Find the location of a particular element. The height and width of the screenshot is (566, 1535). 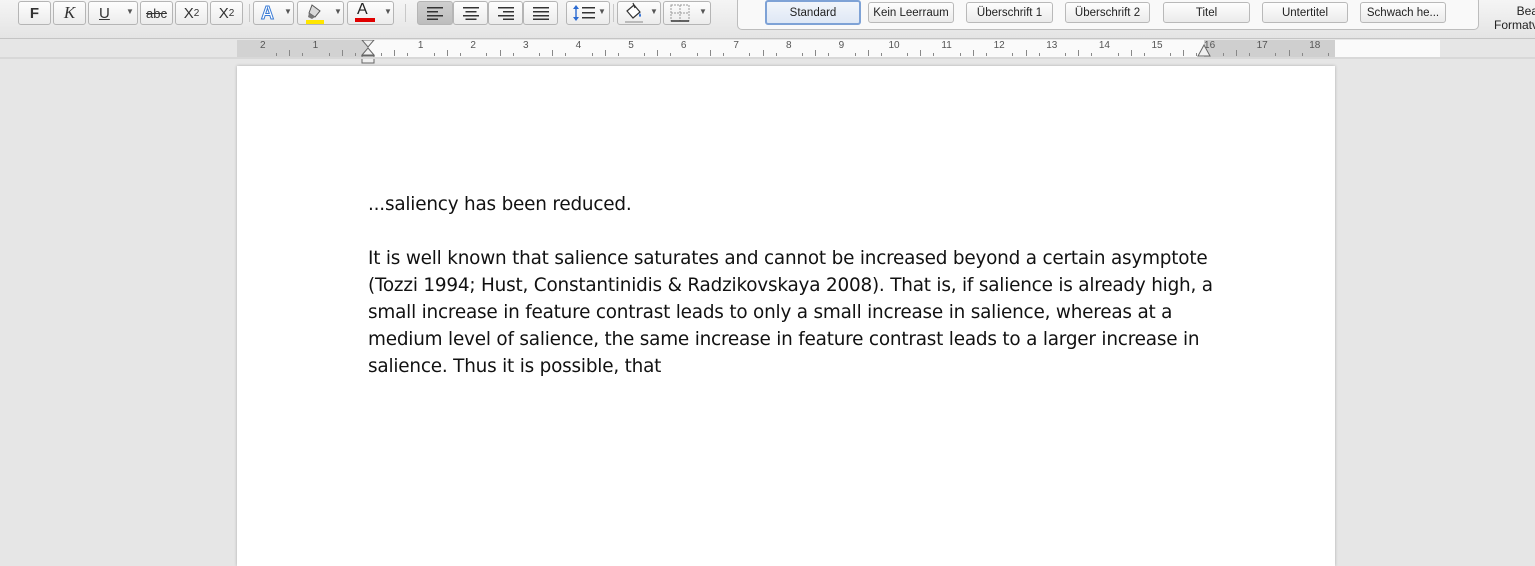

bold-label: F is located at coordinates (34, 13).